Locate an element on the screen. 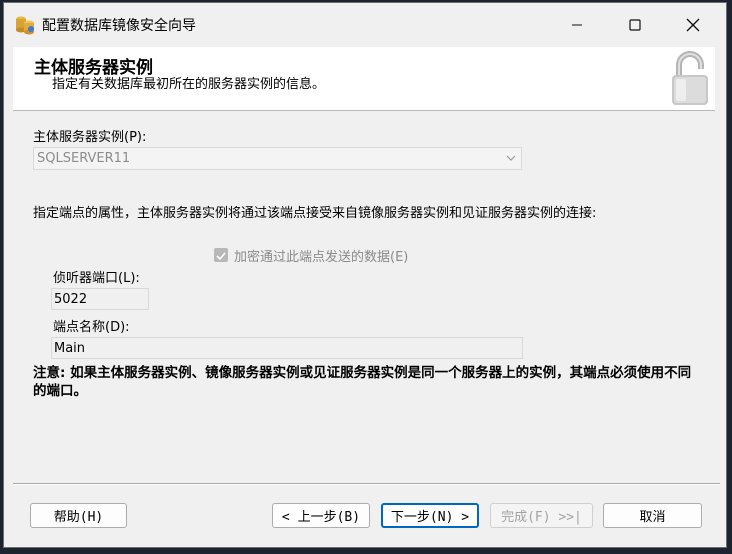  close-icon is located at coordinates (693, 25).